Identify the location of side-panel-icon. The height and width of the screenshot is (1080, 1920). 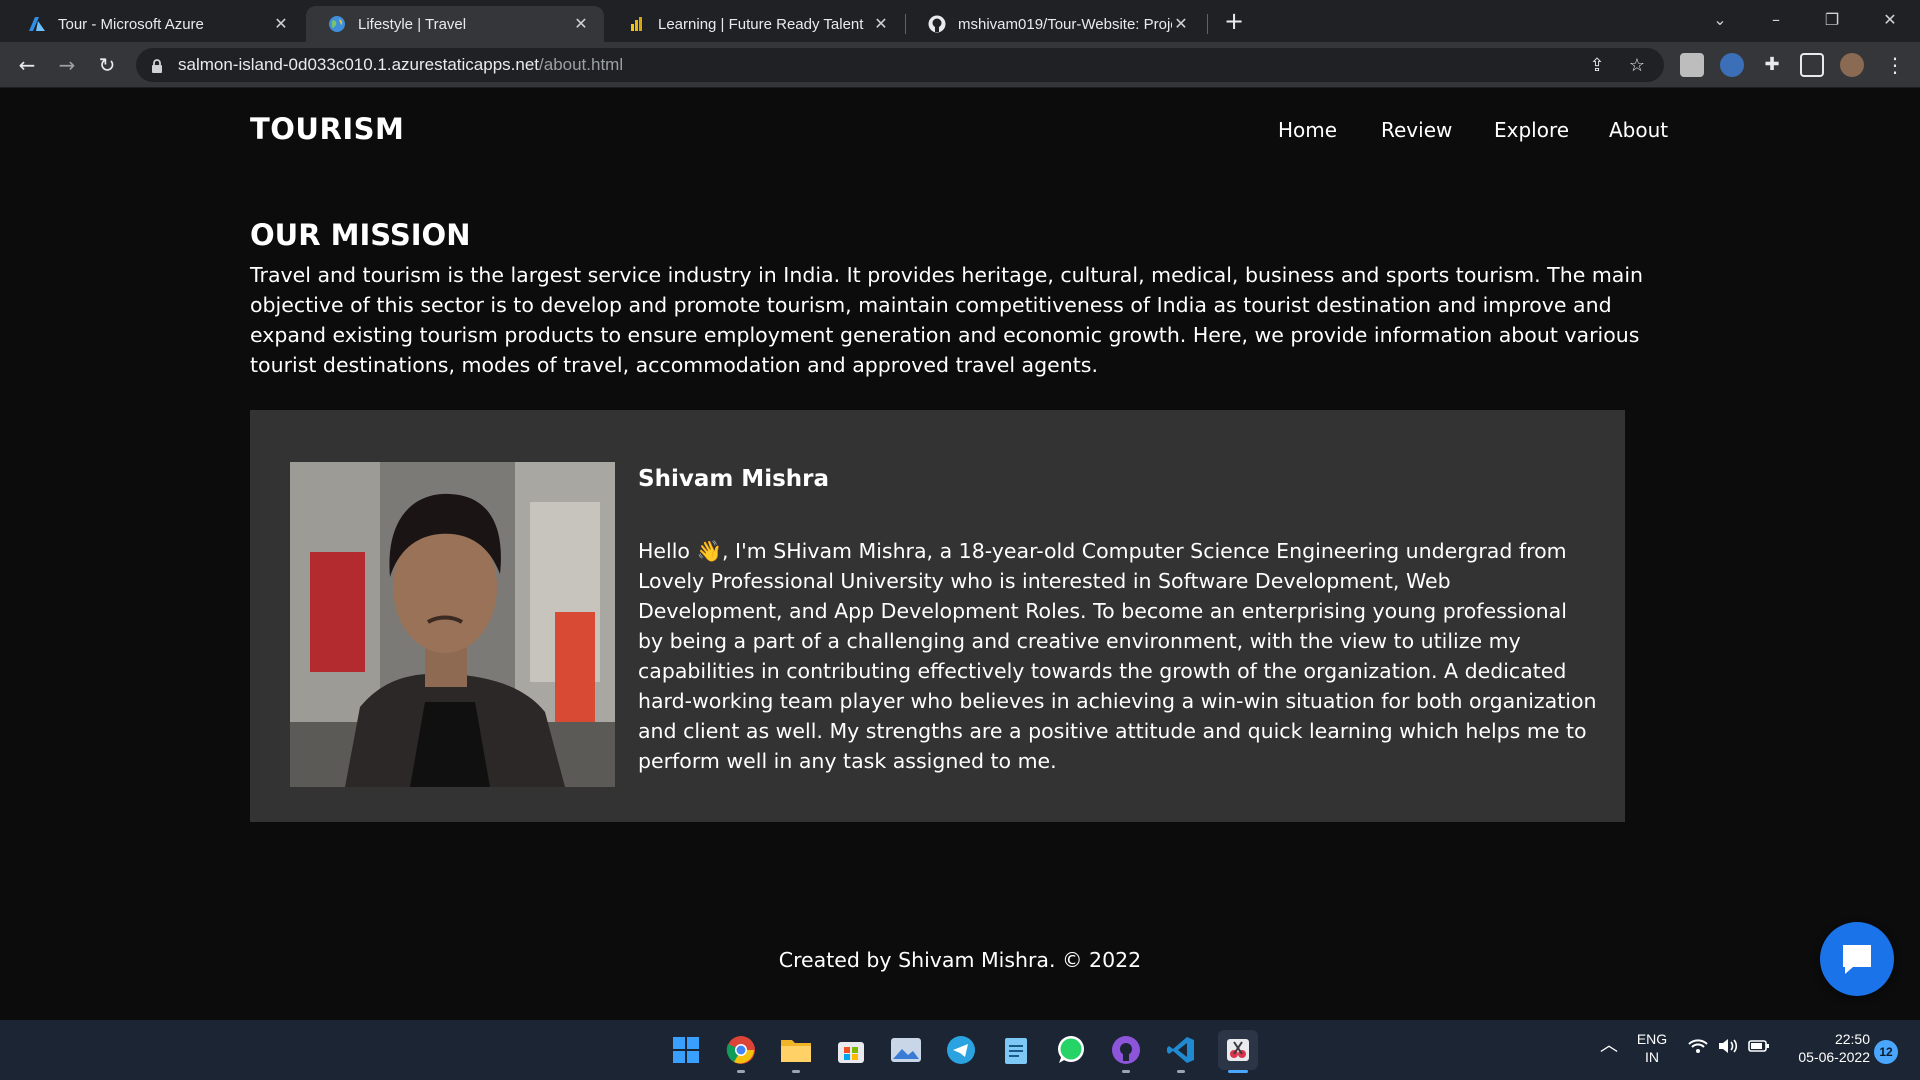
(1812, 65).